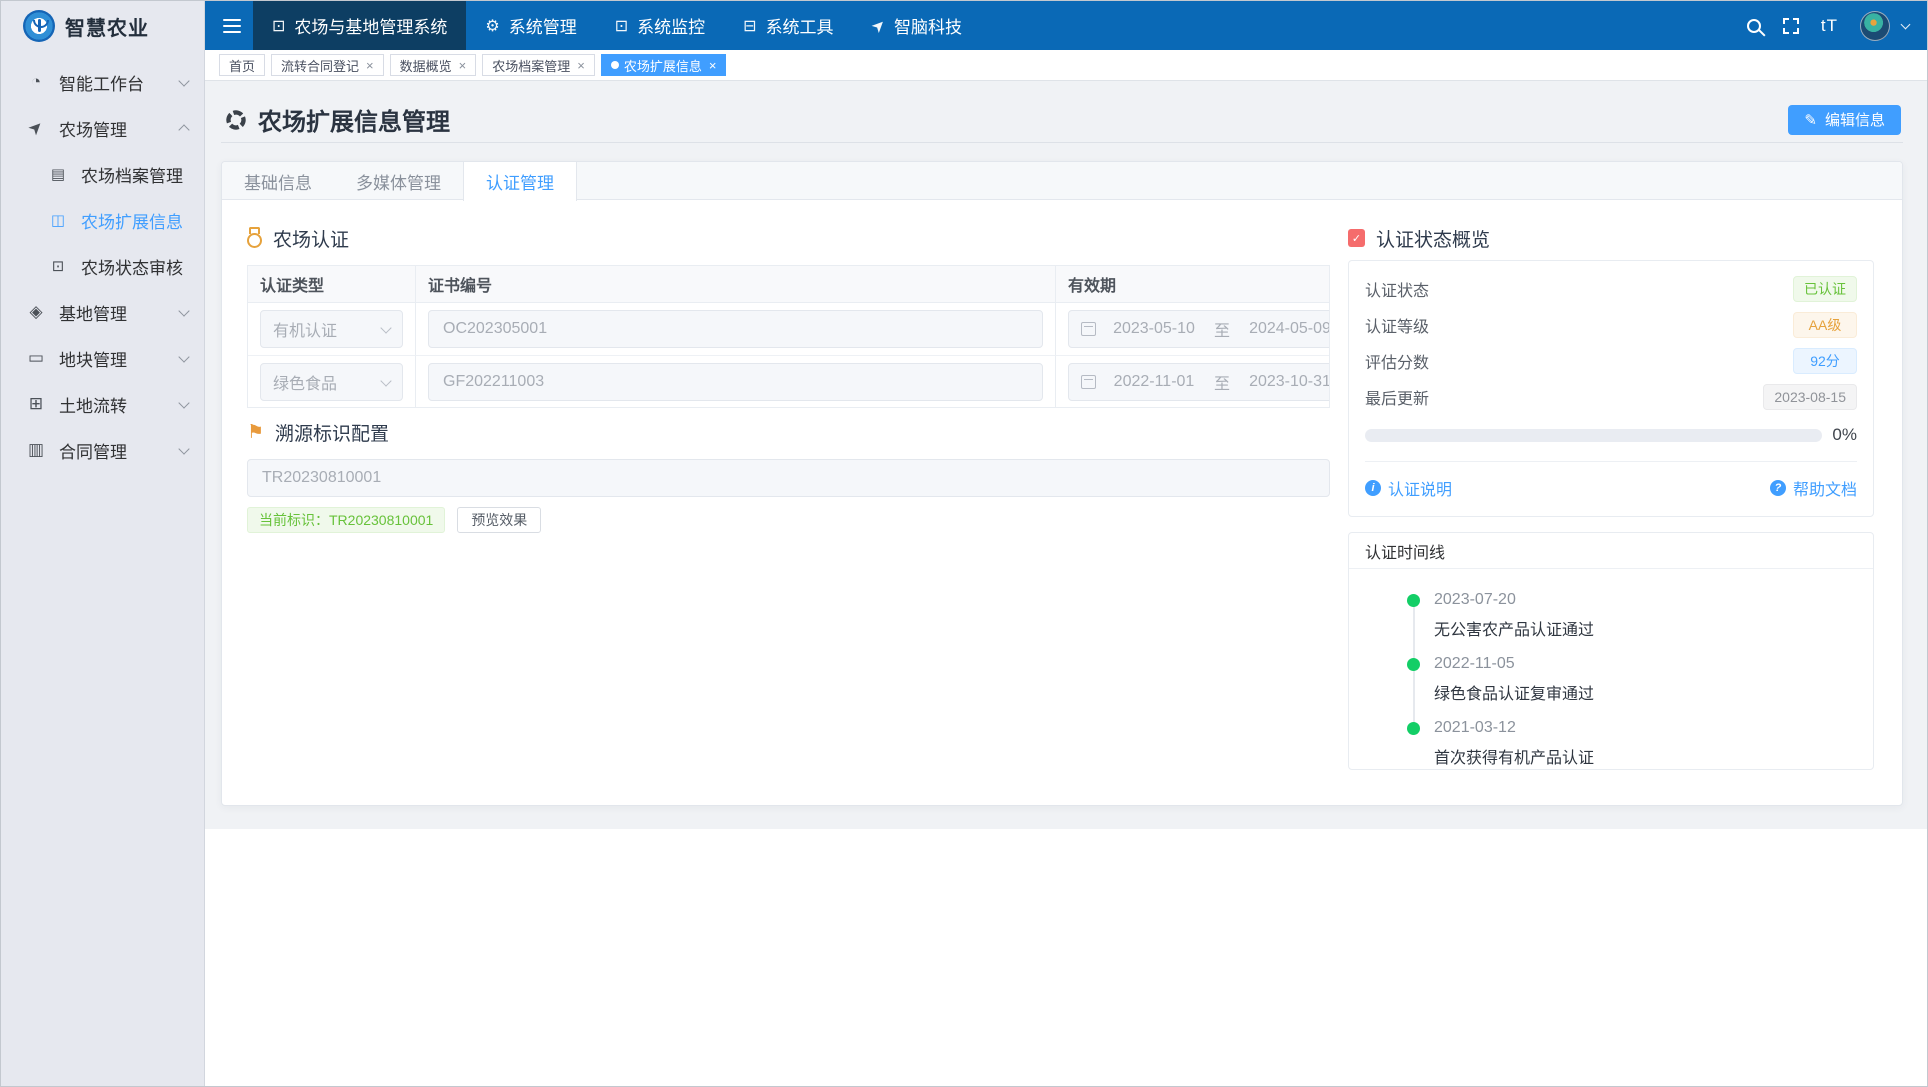 The width and height of the screenshot is (1928, 1087). Describe the element at coordinates (1632, 751) in the screenshot. I see `timeline-item: 2021-03-12 首次获得有机产品认证` at that location.